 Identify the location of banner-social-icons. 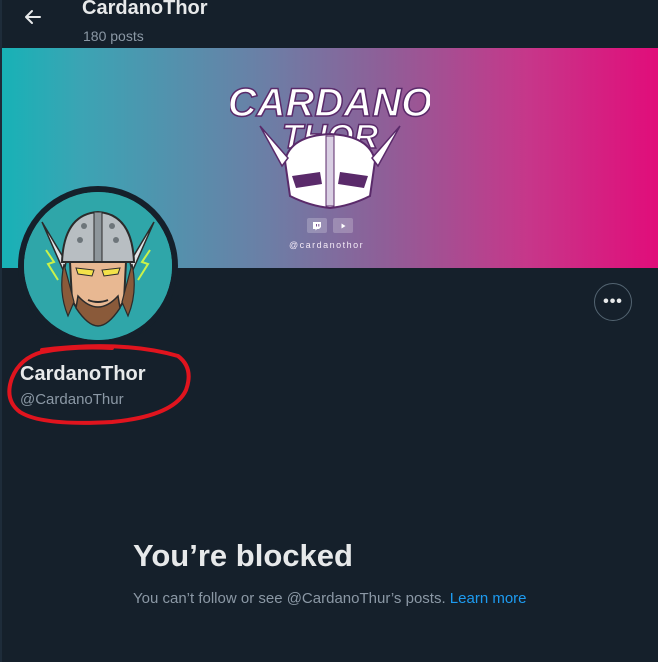
(330, 225).